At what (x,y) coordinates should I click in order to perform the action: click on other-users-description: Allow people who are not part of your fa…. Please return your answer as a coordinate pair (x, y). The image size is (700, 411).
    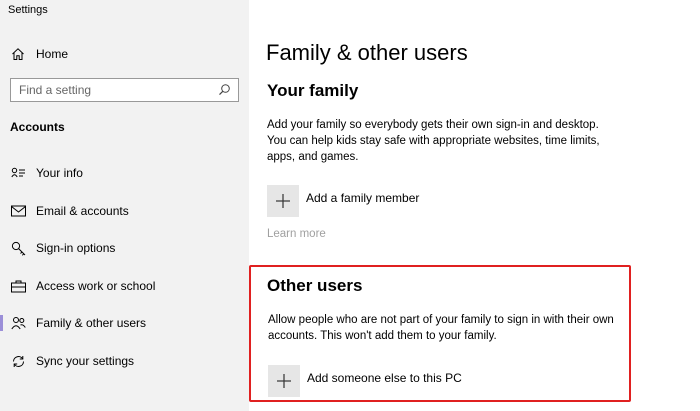
    Looking at the image, I should click on (441, 328).